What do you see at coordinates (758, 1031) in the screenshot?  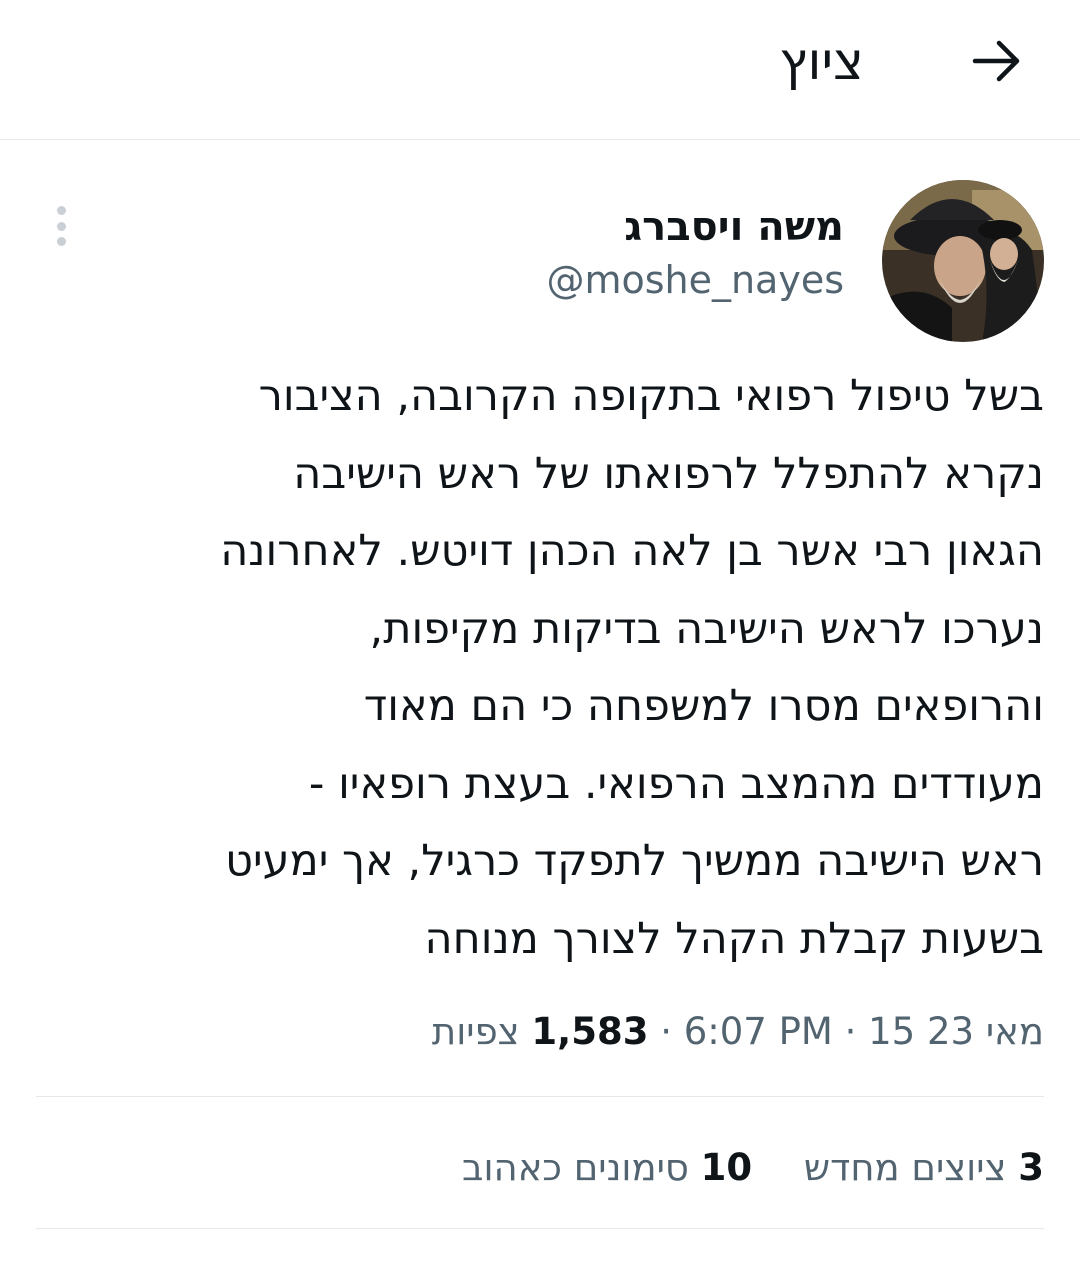 I see `tweet-time: 6:07 PM` at bounding box center [758, 1031].